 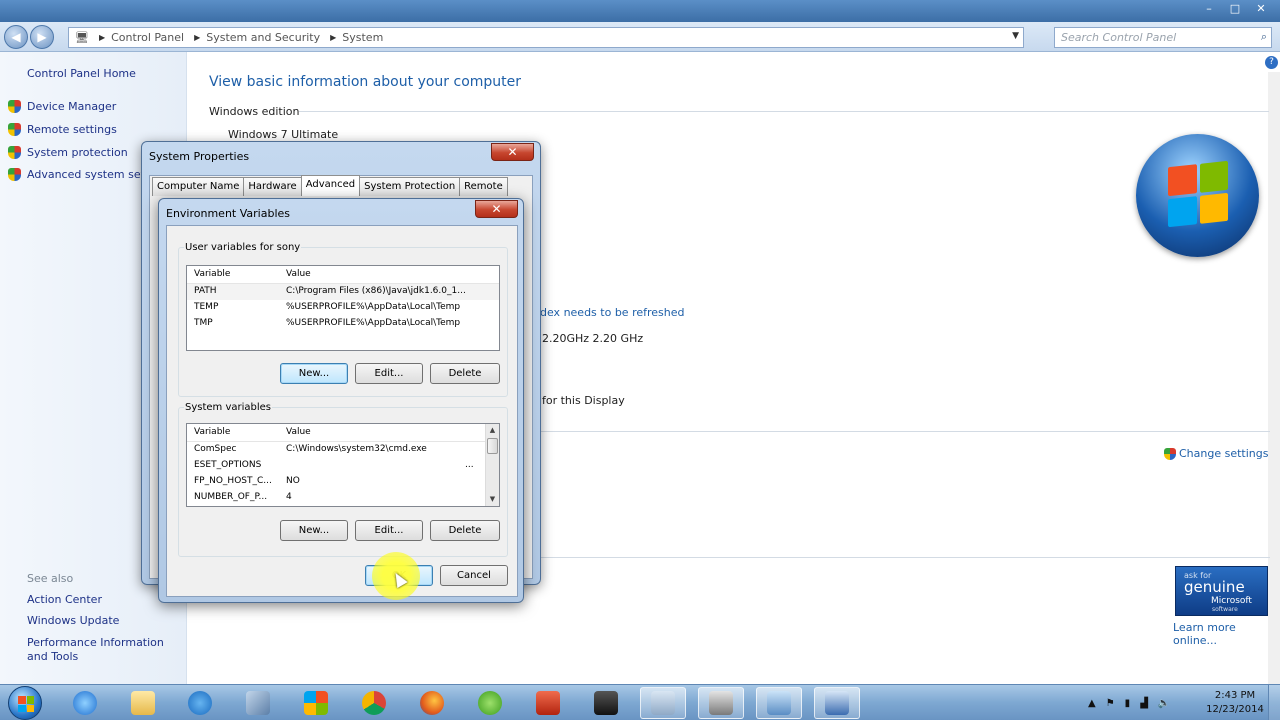 What do you see at coordinates (1144, 703) in the screenshot?
I see `network-icon: ▟` at bounding box center [1144, 703].